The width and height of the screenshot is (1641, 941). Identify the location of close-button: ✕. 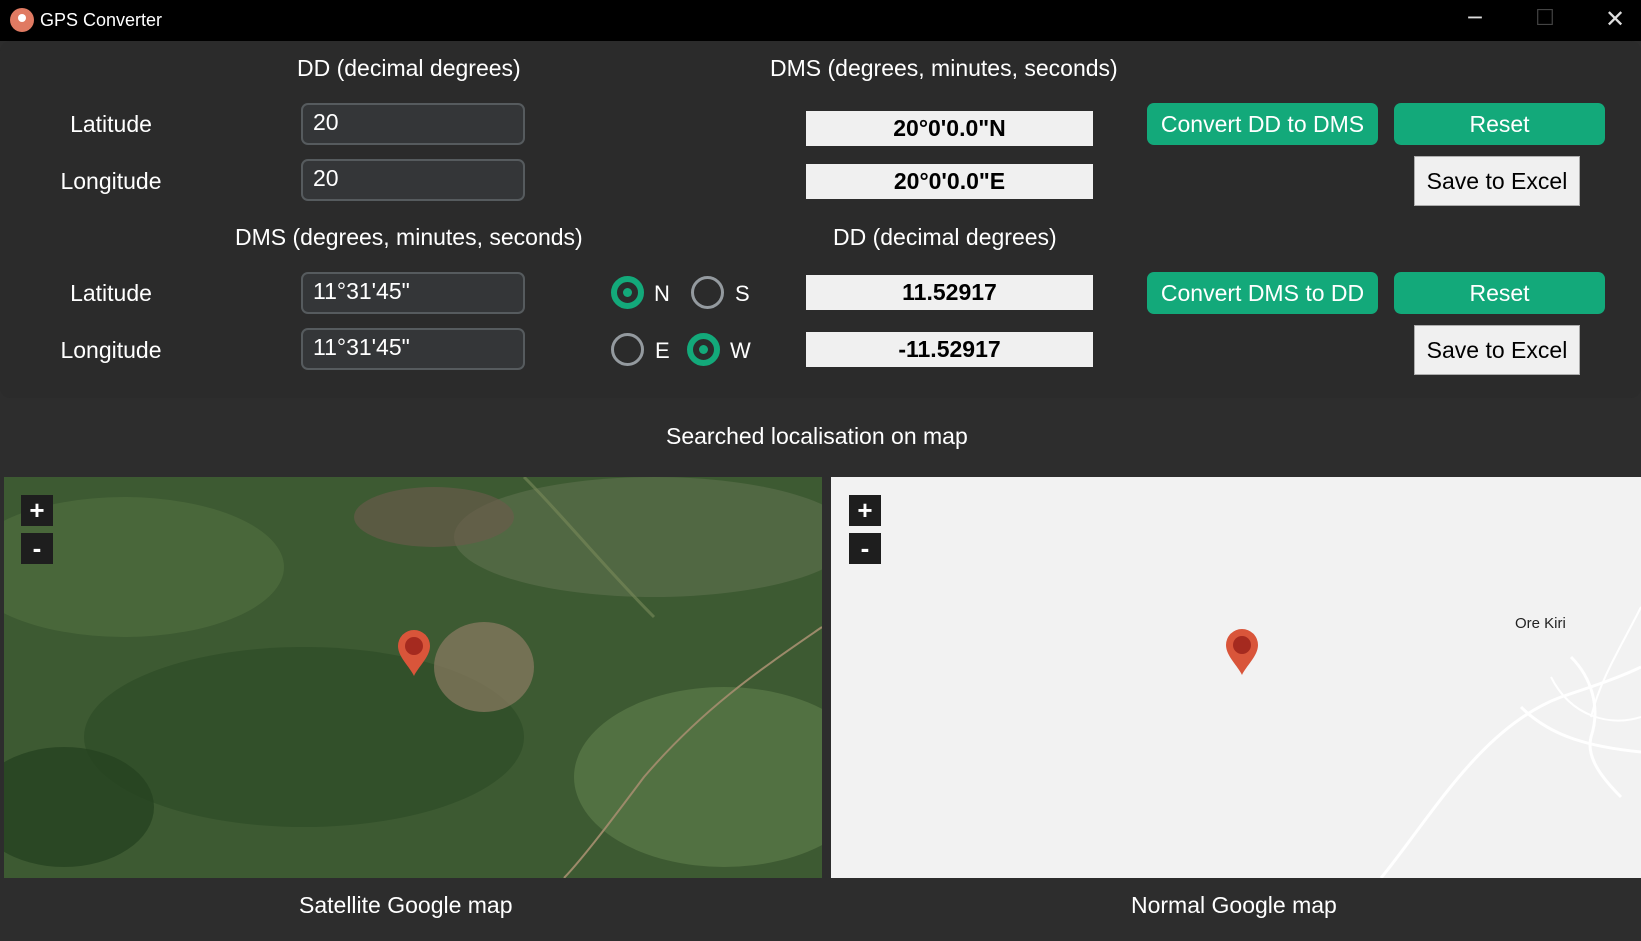
(1610, 20).